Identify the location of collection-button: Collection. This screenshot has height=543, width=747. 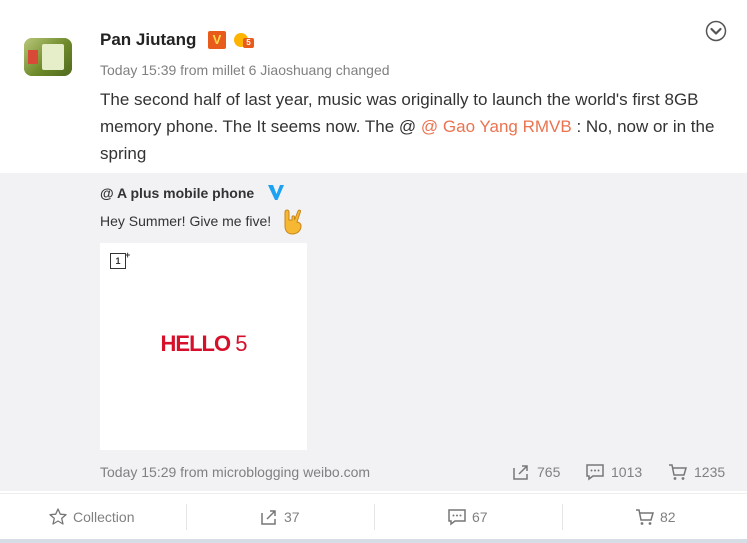
(93, 517).